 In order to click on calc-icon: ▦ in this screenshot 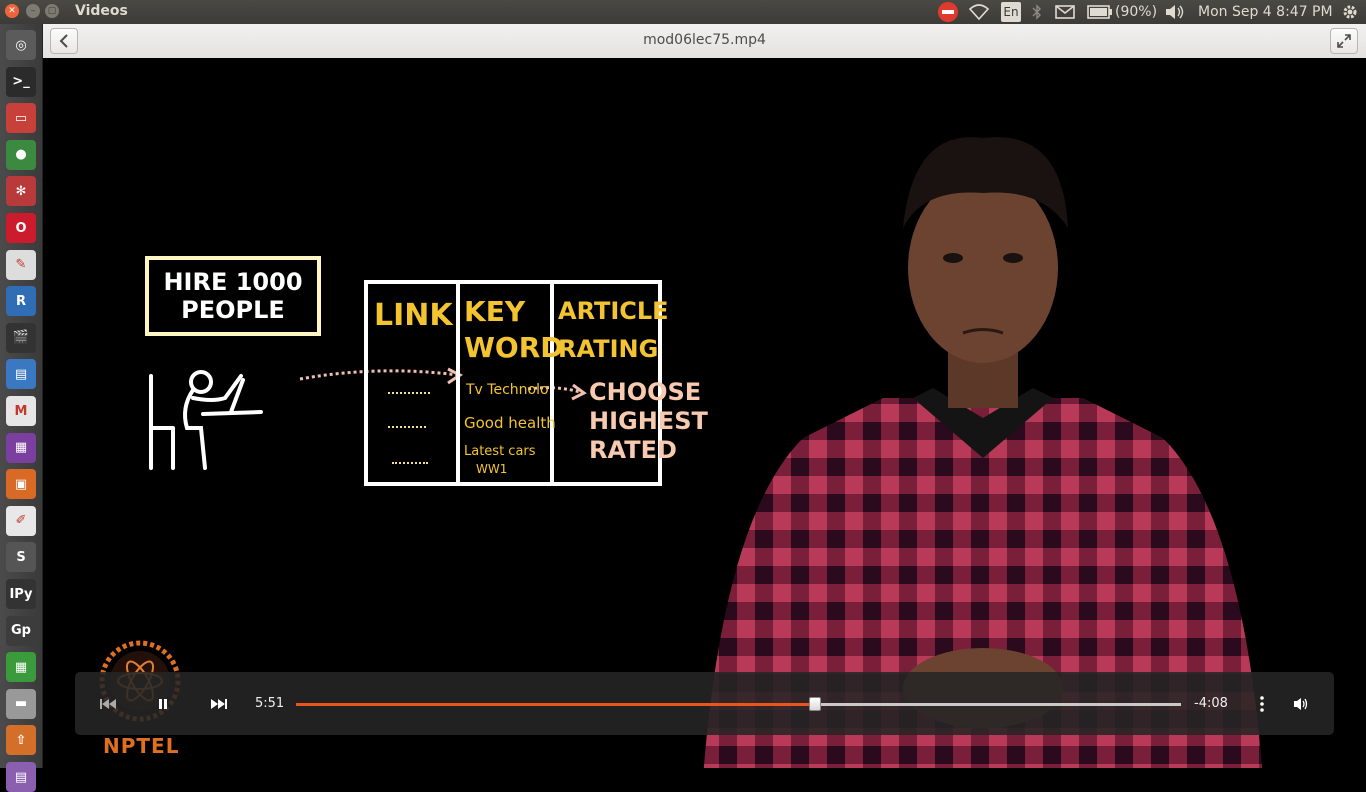, I will do `click(21, 667)`.